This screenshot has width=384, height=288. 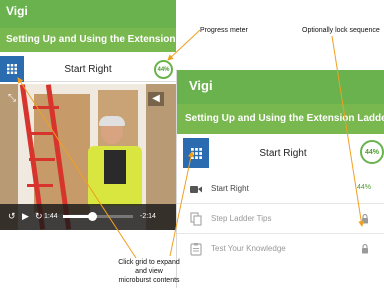 I want to click on item-progress: 44%, so click(x=363, y=187).